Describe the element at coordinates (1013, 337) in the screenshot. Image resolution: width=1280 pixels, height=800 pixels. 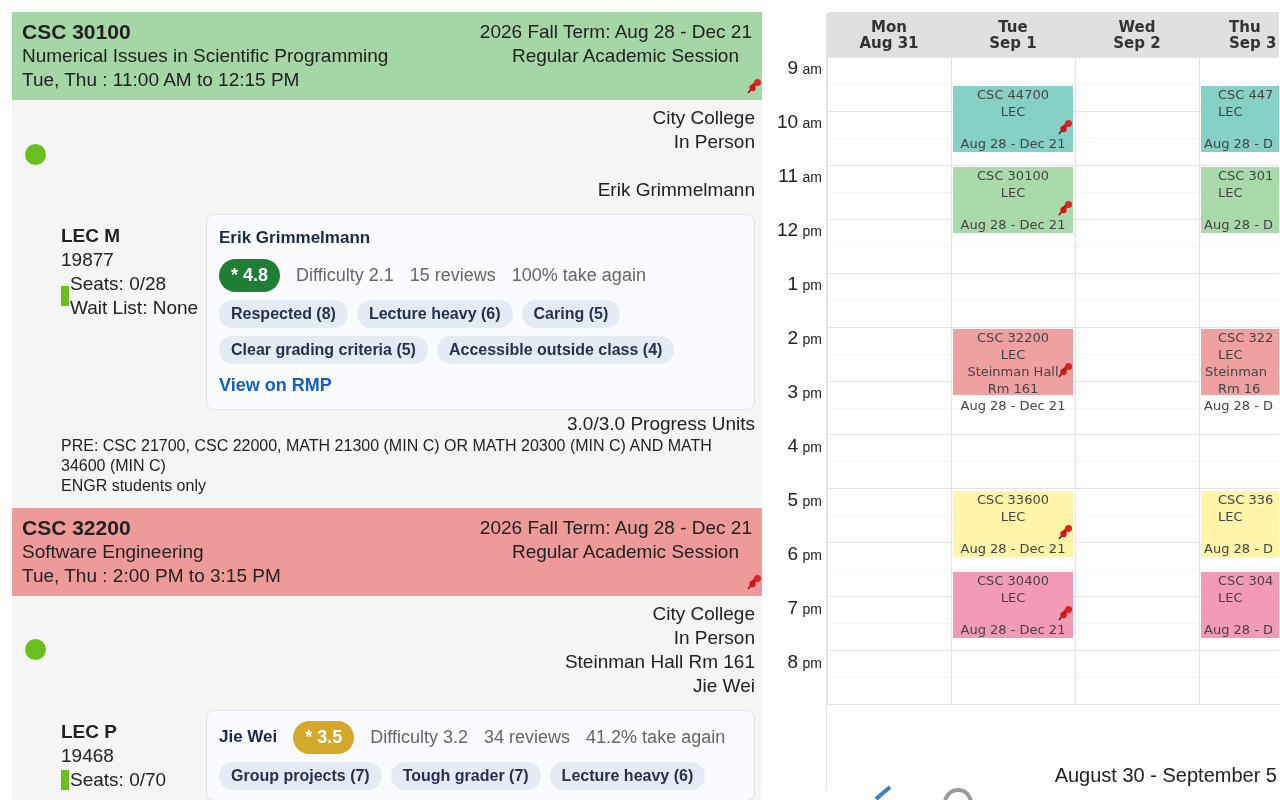
I see `event-text: CSC 32200` at that location.